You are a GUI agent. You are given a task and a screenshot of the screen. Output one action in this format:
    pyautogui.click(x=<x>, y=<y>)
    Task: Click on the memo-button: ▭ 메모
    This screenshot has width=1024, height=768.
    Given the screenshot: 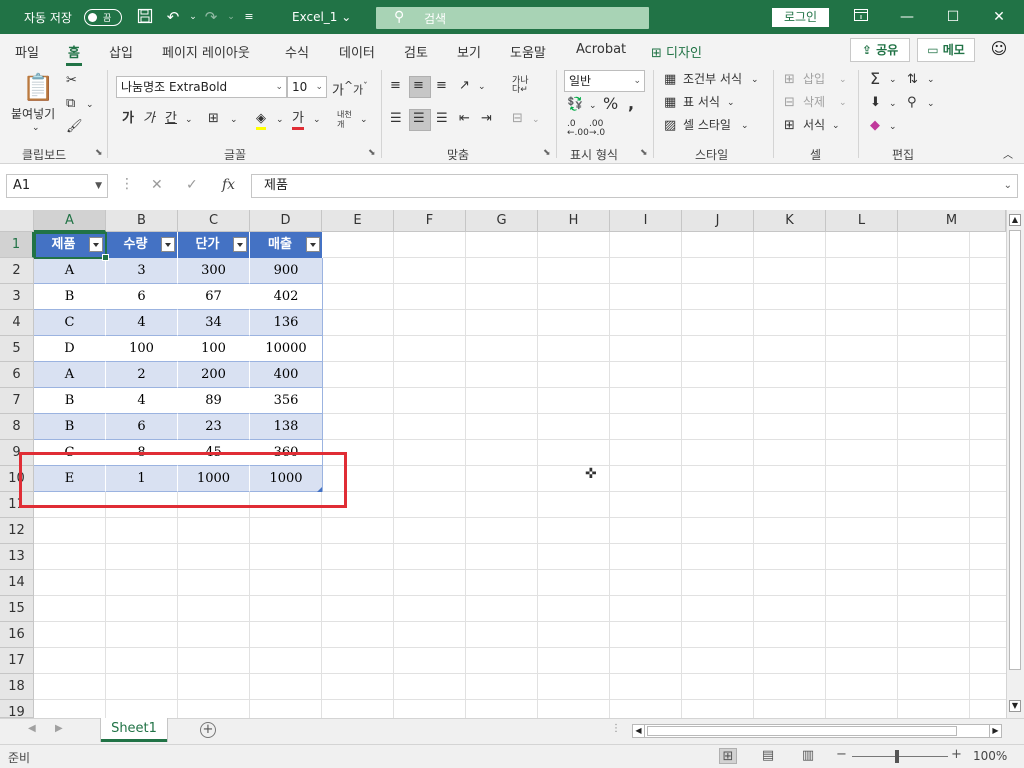 What is the action you would take?
    pyautogui.click(x=946, y=50)
    